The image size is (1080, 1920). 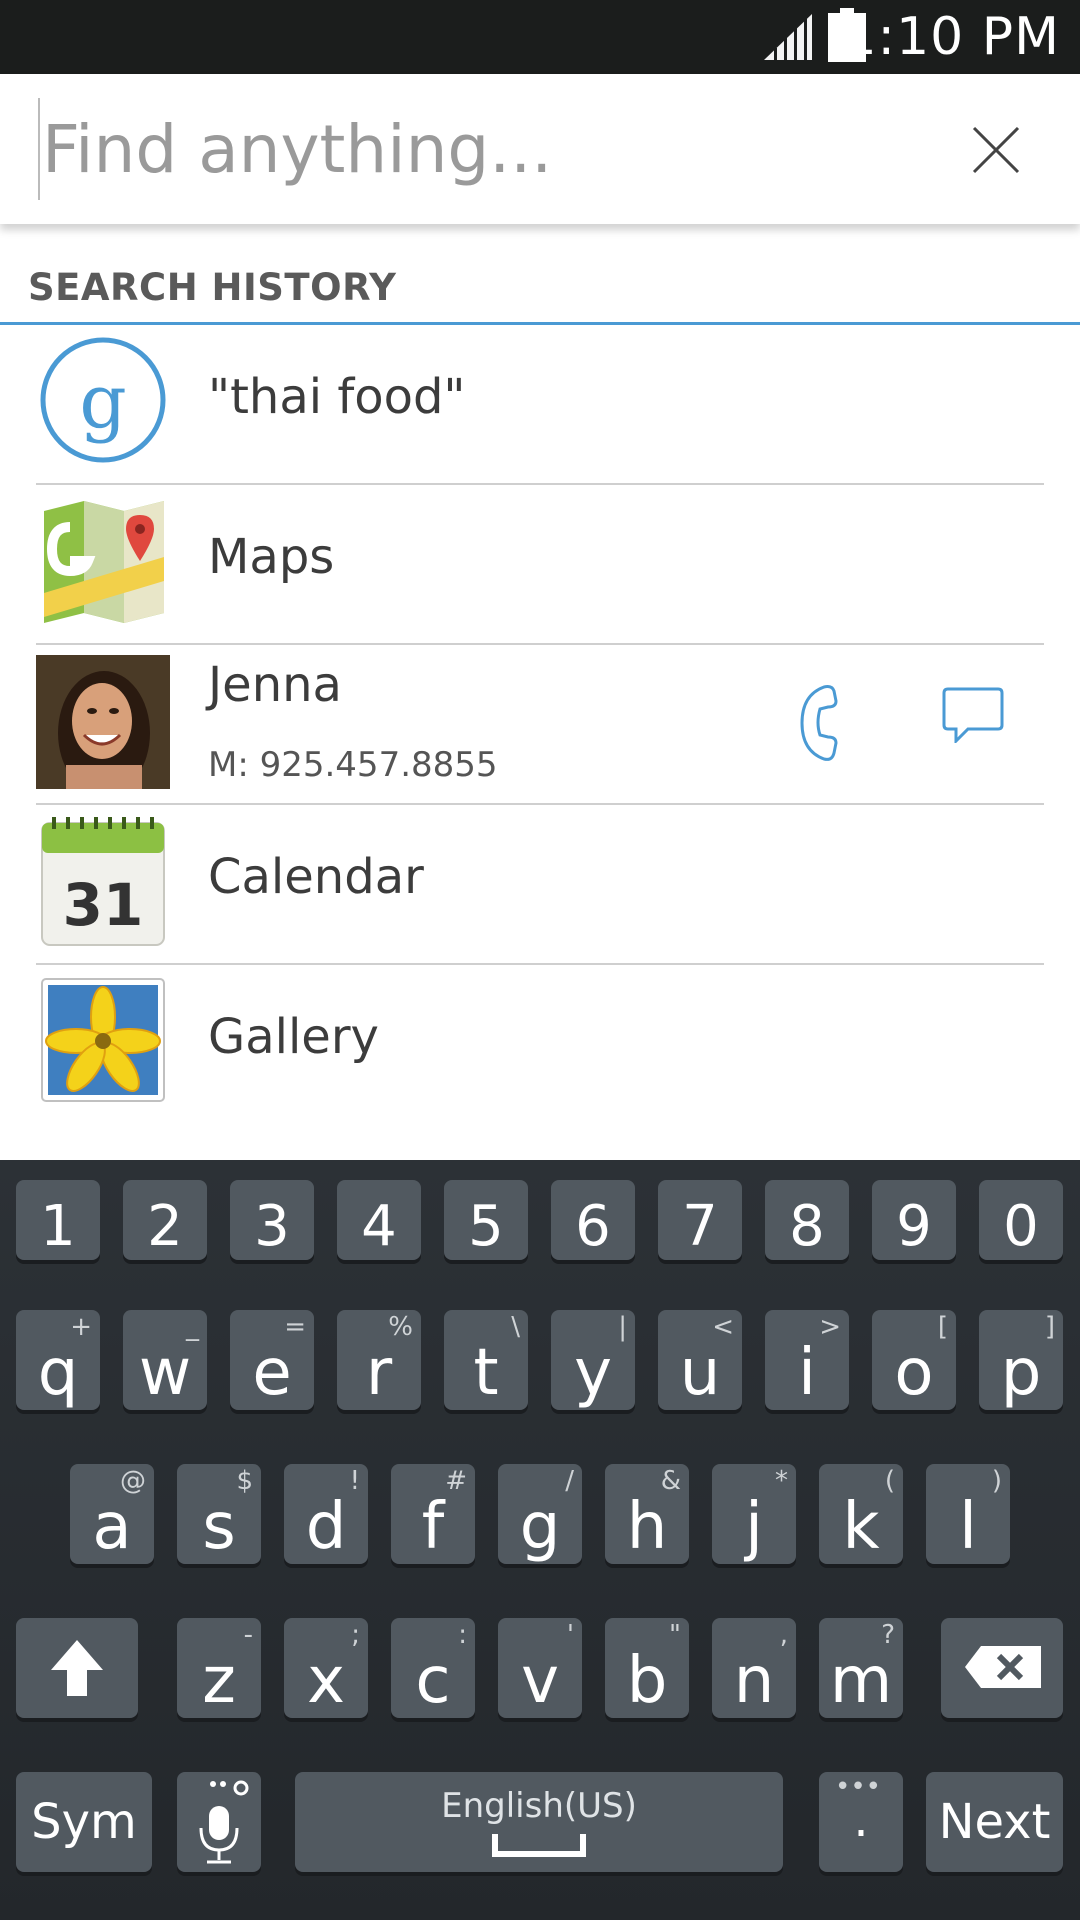 I want to click on key-1: 1, so click(x=58, y=1220).